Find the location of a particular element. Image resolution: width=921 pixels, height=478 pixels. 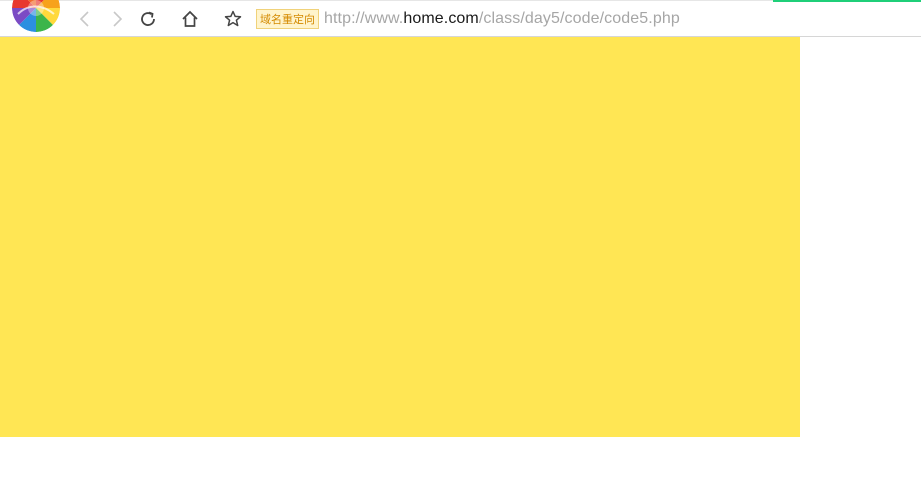

forward-button is located at coordinates (117, 19).